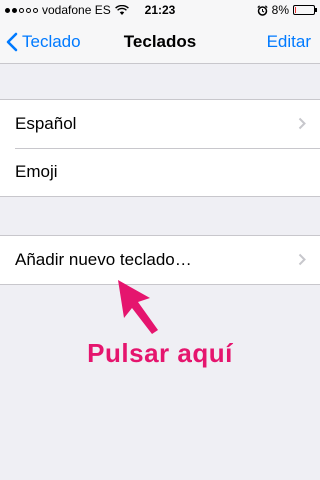 The height and width of the screenshot is (480, 320). Describe the element at coordinates (51, 41) in the screenshot. I see `back-button-label: Teclado` at that location.